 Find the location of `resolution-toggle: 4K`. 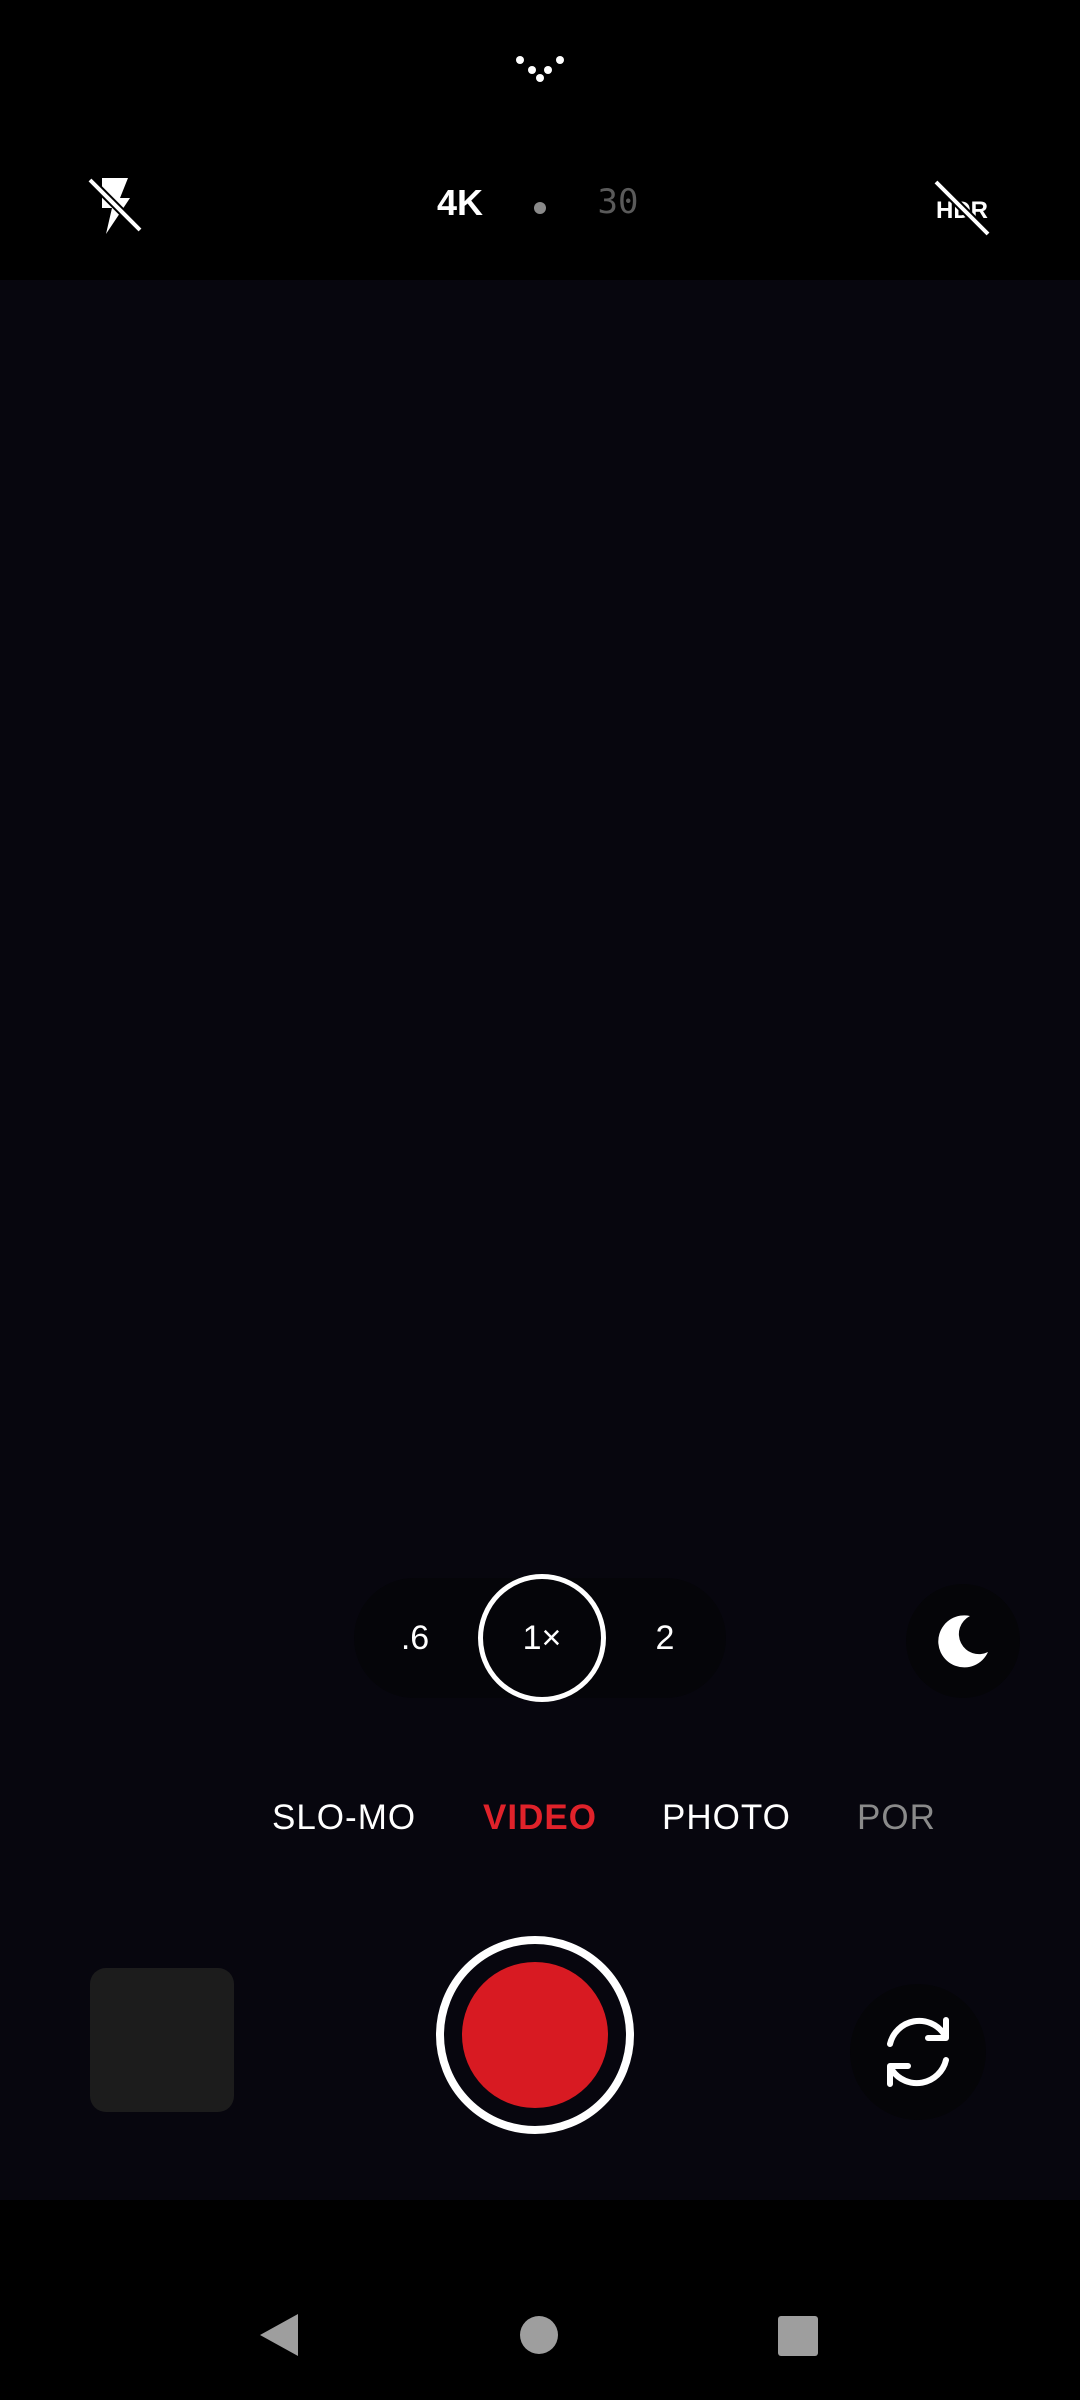

resolution-toggle: 4K is located at coordinates (460, 203).